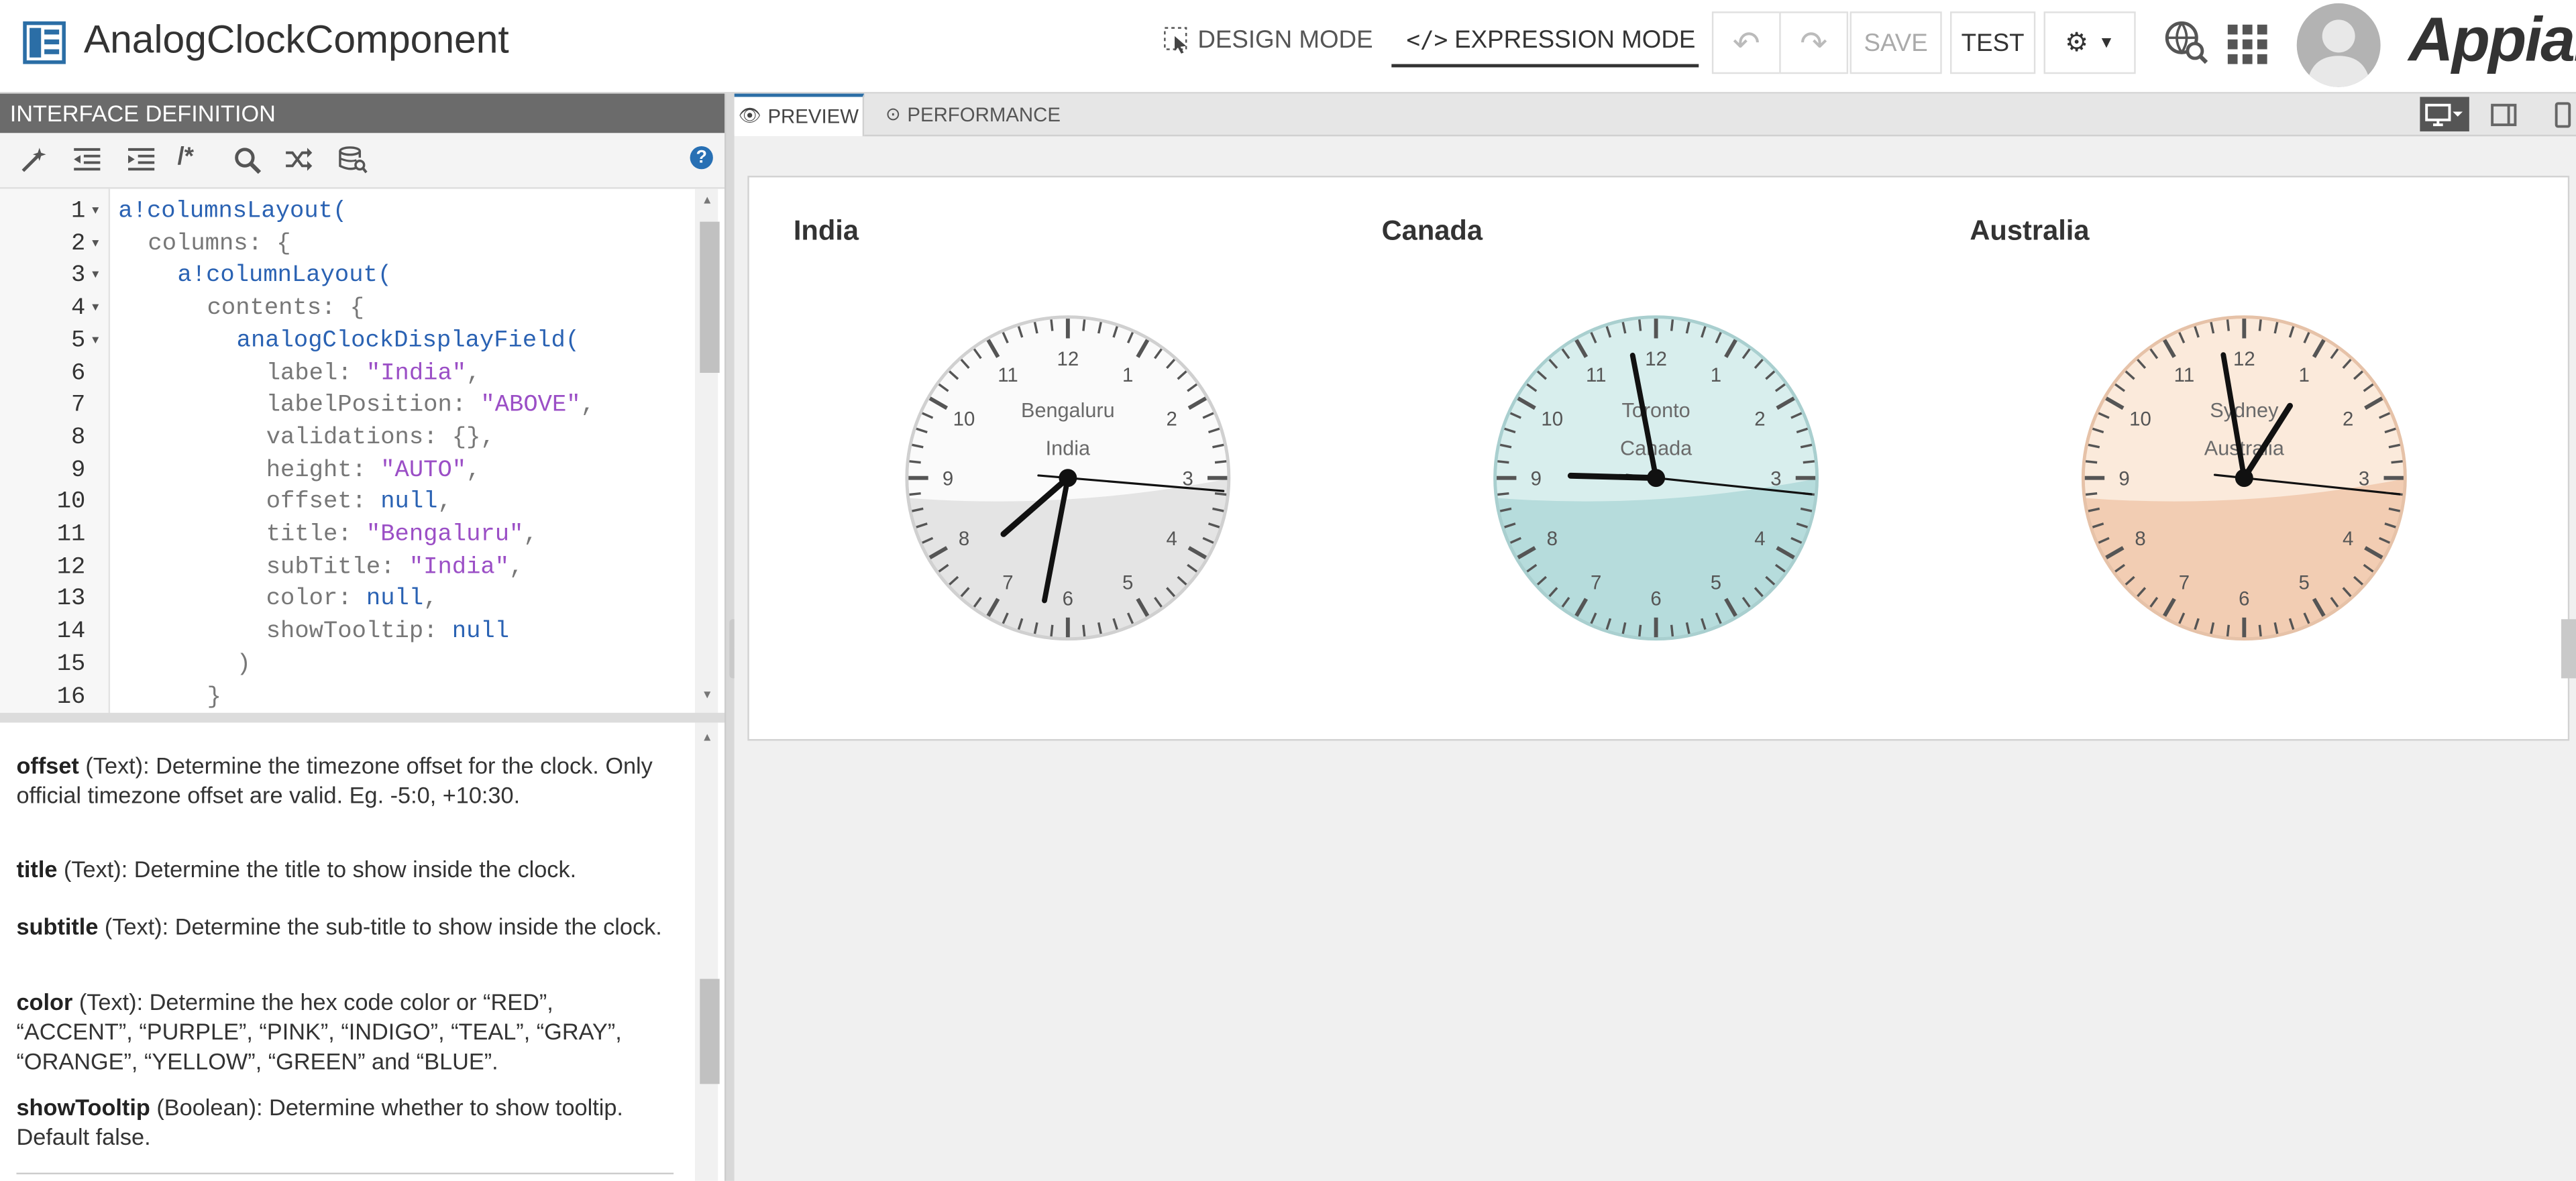  I want to click on docs-scrollbar-thumb, so click(710, 1031).